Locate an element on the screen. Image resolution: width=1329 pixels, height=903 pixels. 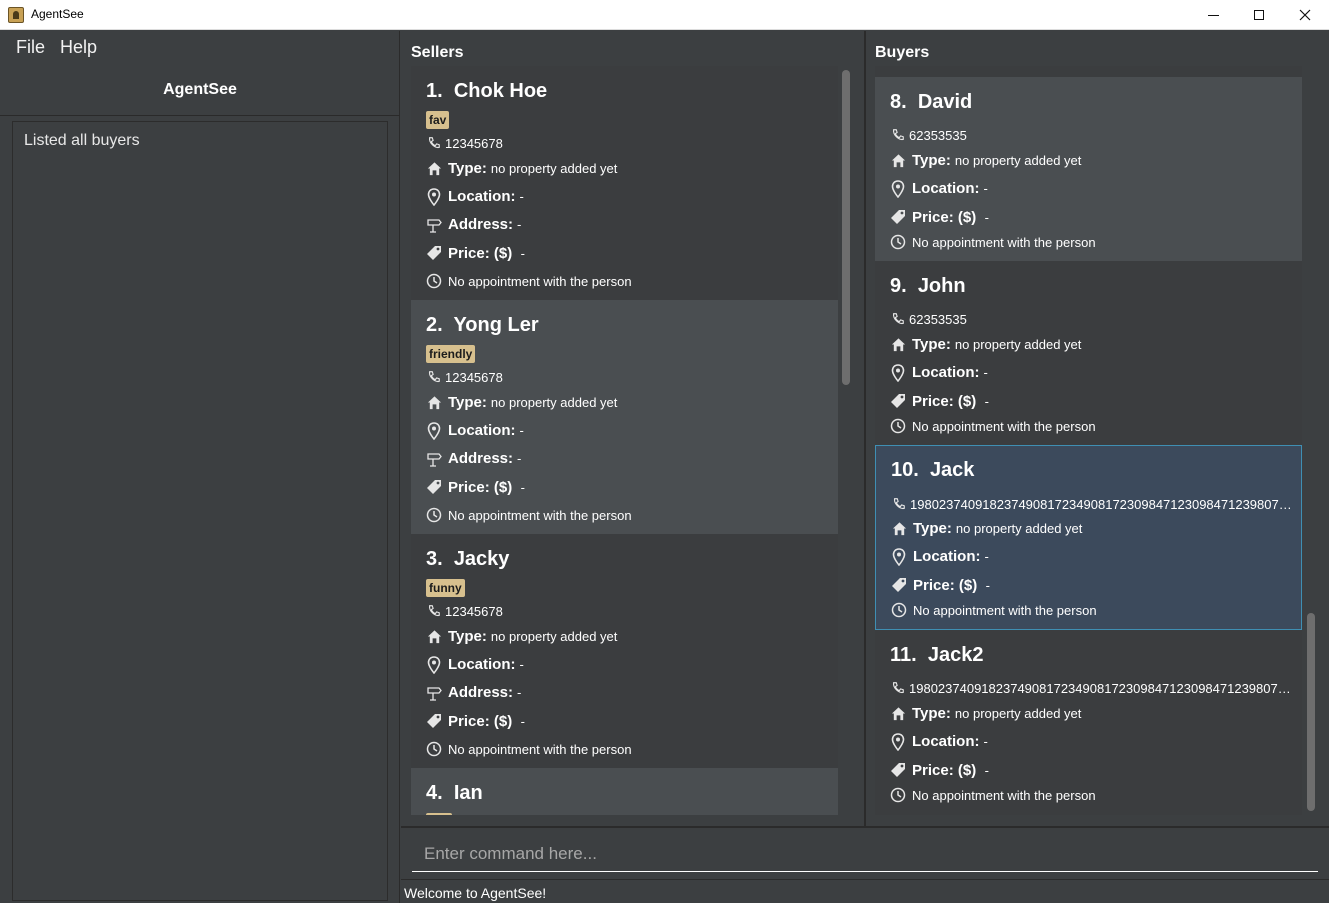
app-icon is located at coordinates (16, 15).